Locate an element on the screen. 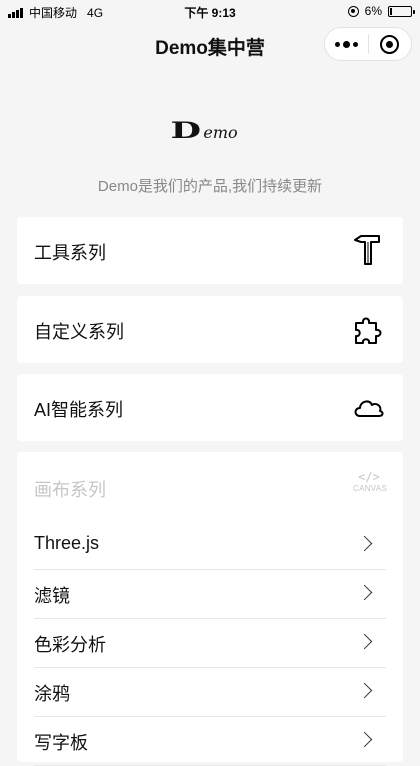 Image resolution: width=420 pixels, height=766 pixels. cloud-icon is located at coordinates (369, 408).